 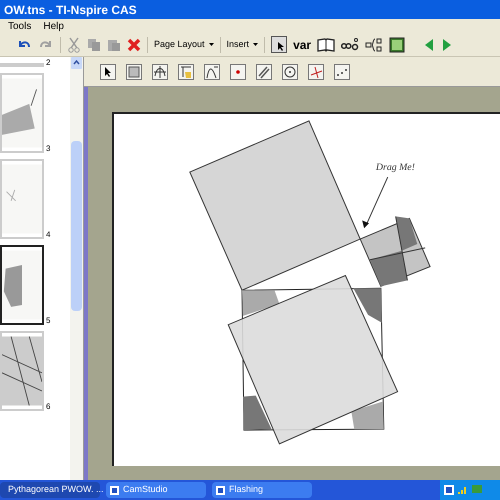 I want to click on delete-icon, so click(x=134, y=45).